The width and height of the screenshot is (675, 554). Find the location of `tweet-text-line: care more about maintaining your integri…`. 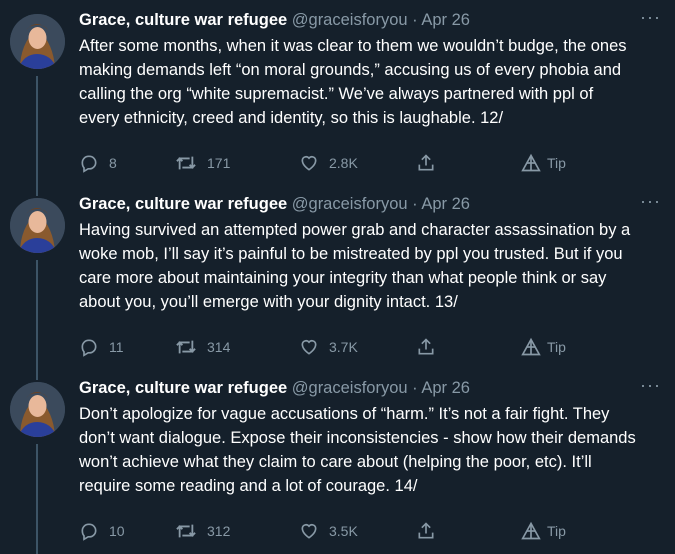

tweet-text-line: care more about maintaining your integri… is located at coordinates (343, 278).